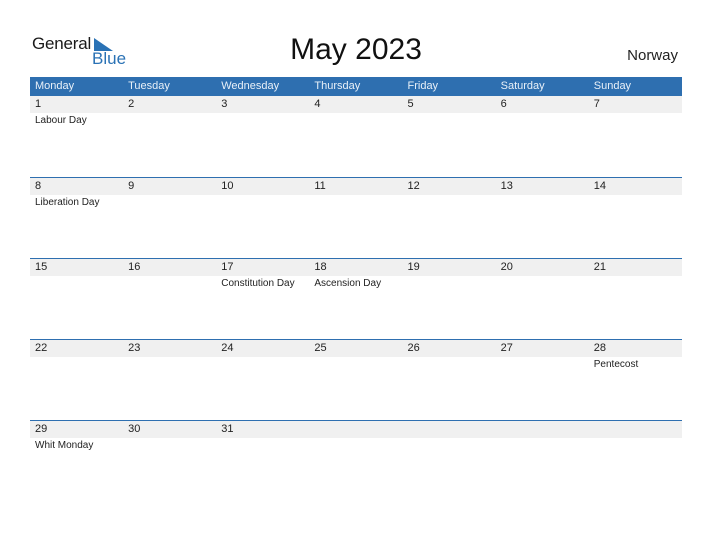  Describe the element at coordinates (652, 55) in the screenshot. I see `country-label: Norway` at that location.